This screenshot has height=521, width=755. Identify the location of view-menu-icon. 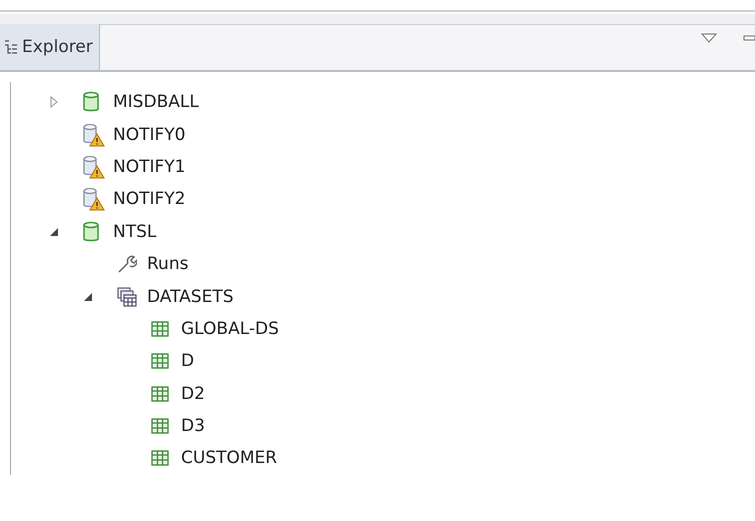
(709, 38).